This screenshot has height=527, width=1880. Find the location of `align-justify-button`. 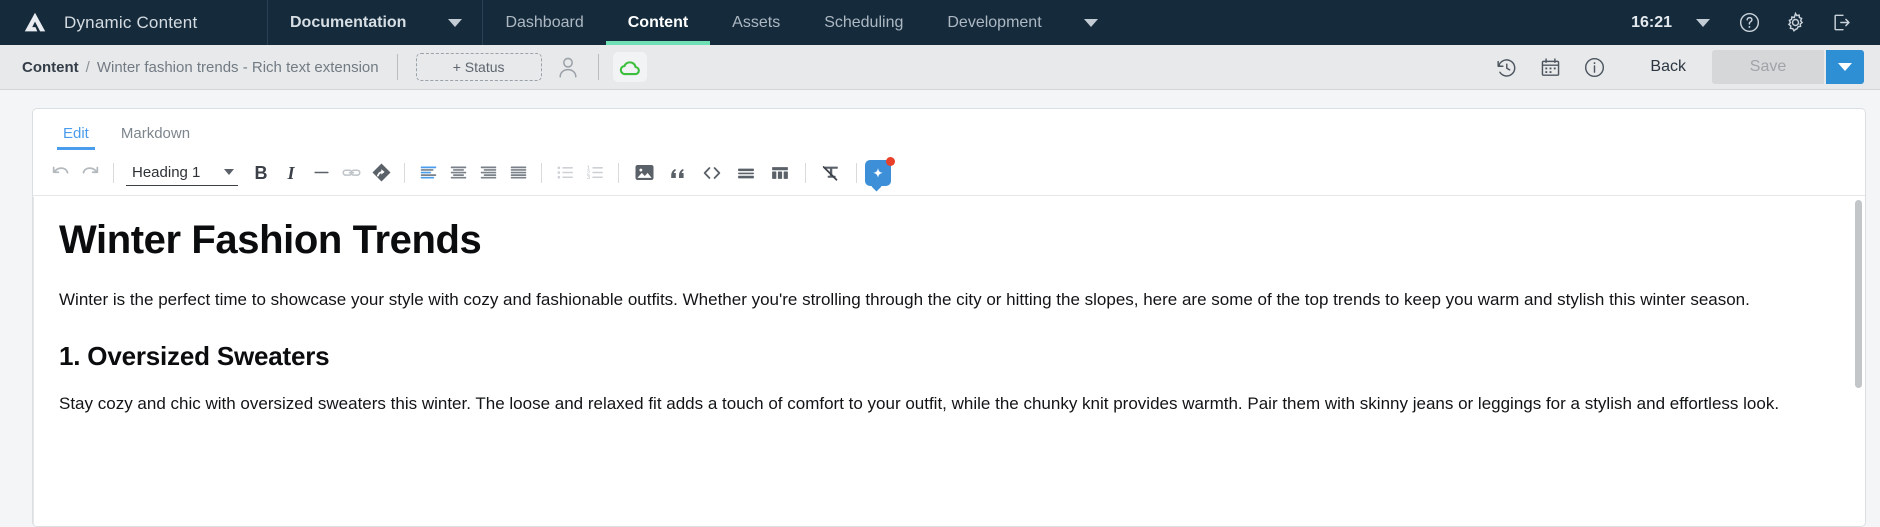

align-justify-button is located at coordinates (518, 173).